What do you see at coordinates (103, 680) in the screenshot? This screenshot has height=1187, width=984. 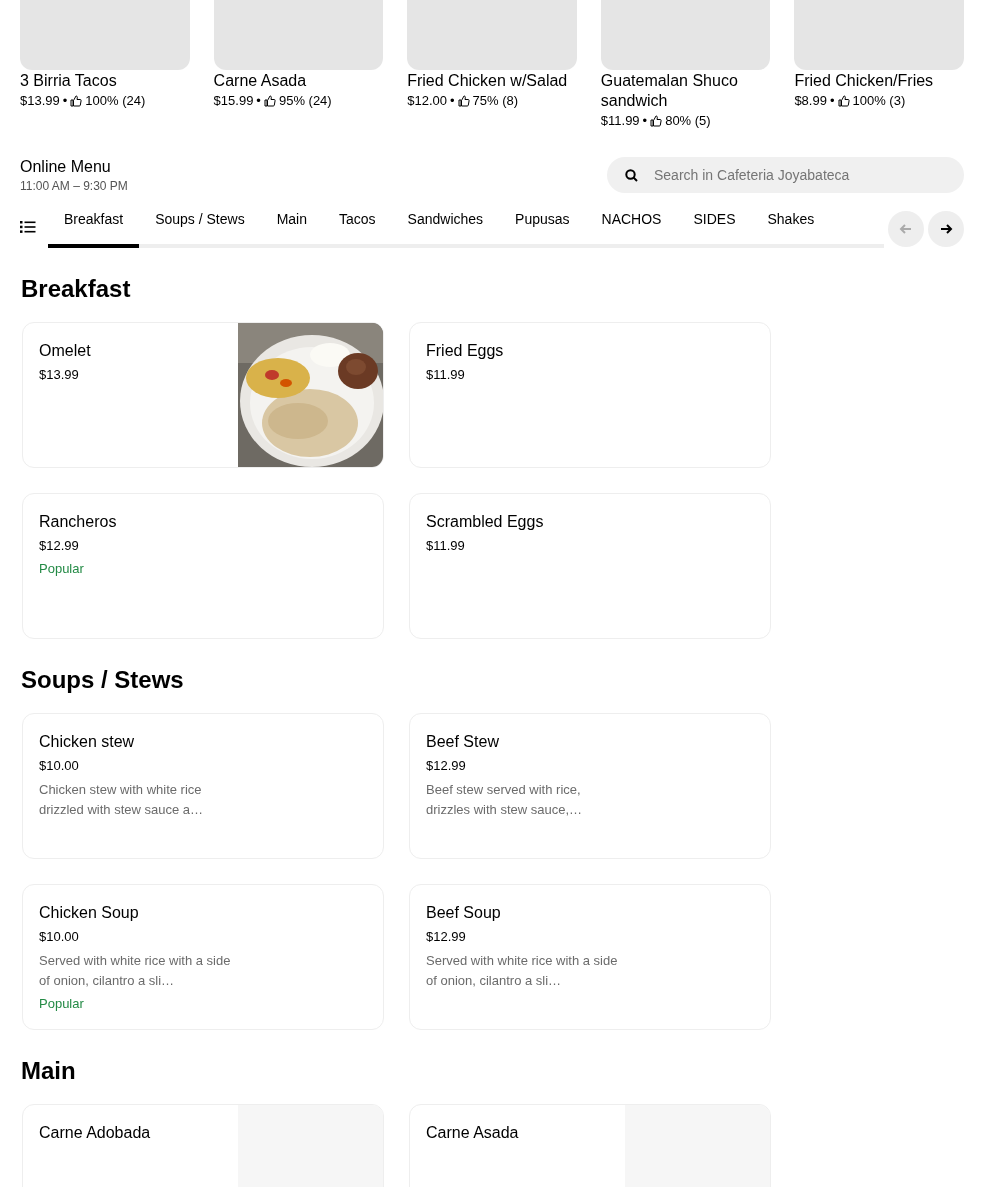 I see `section-heading: Soups / Stews` at bounding box center [103, 680].